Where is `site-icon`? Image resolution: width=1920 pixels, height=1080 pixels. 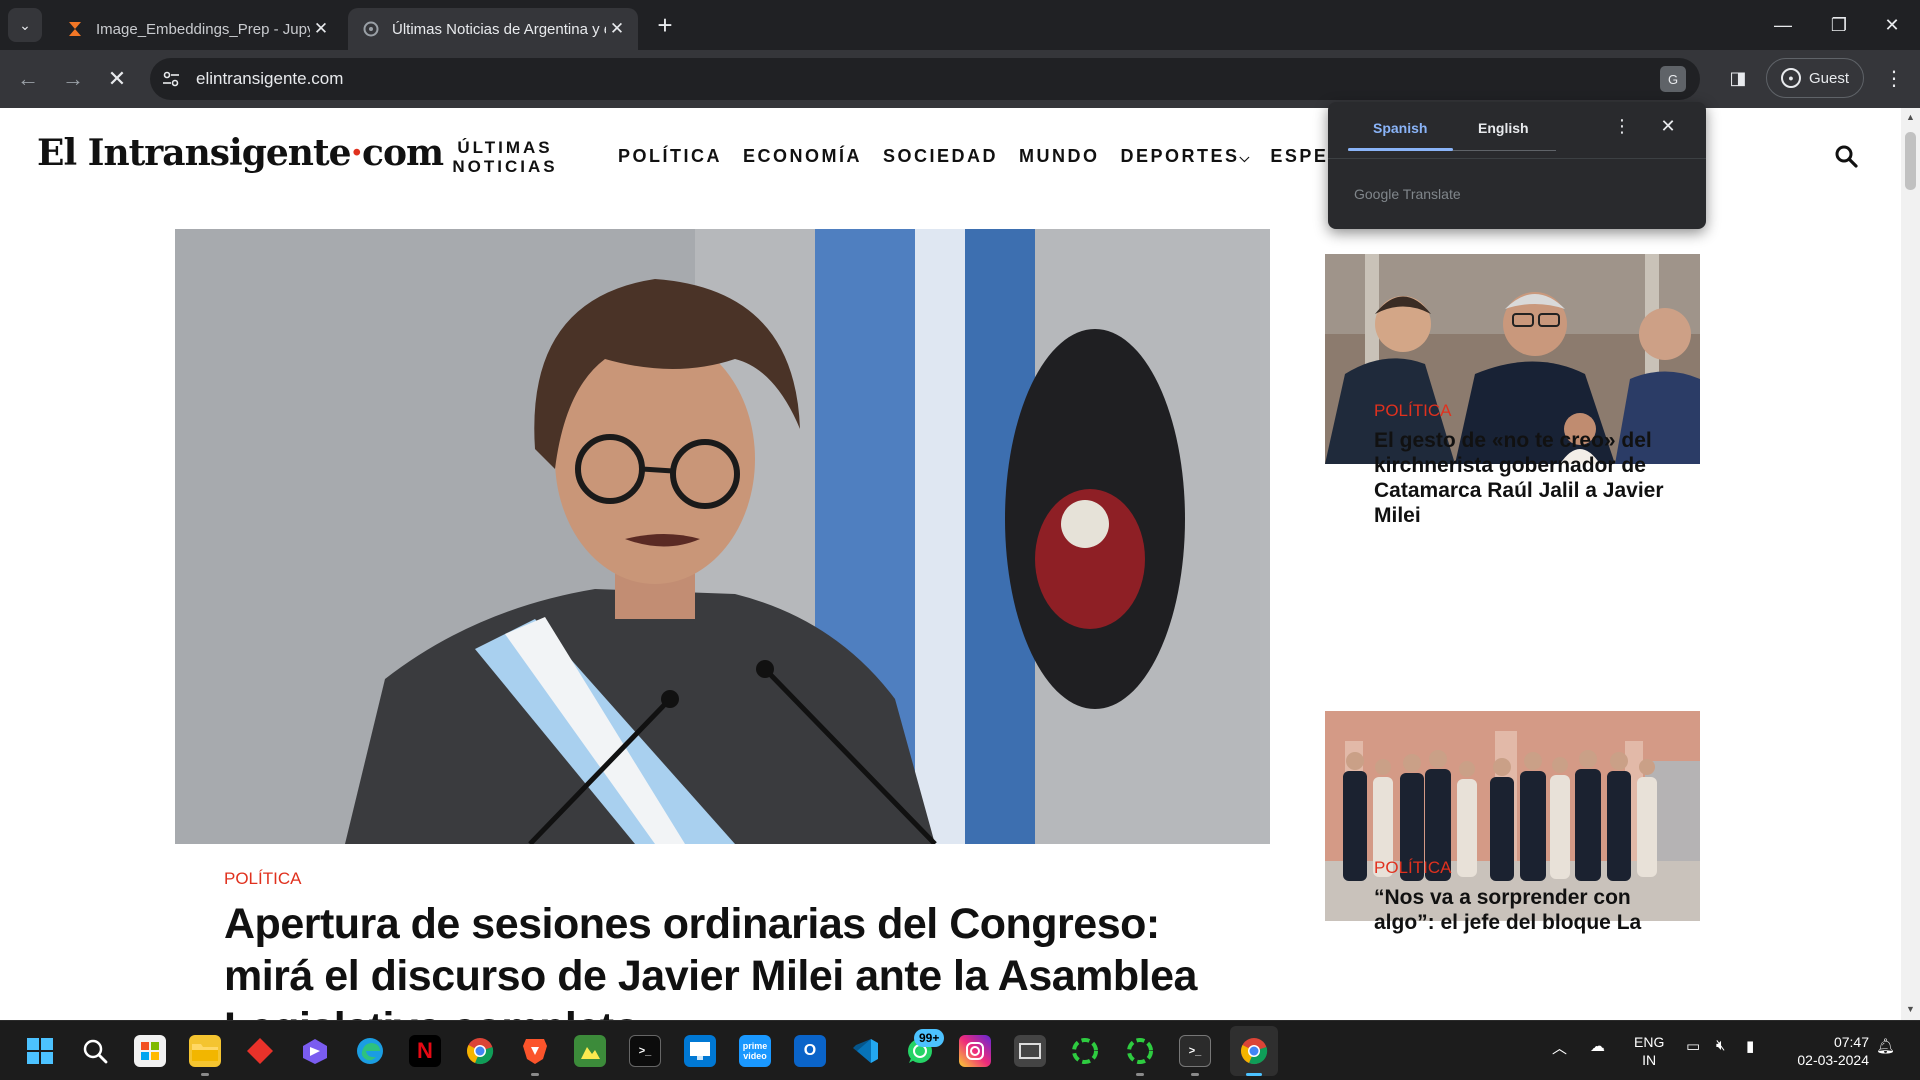
site-icon is located at coordinates (371, 29).